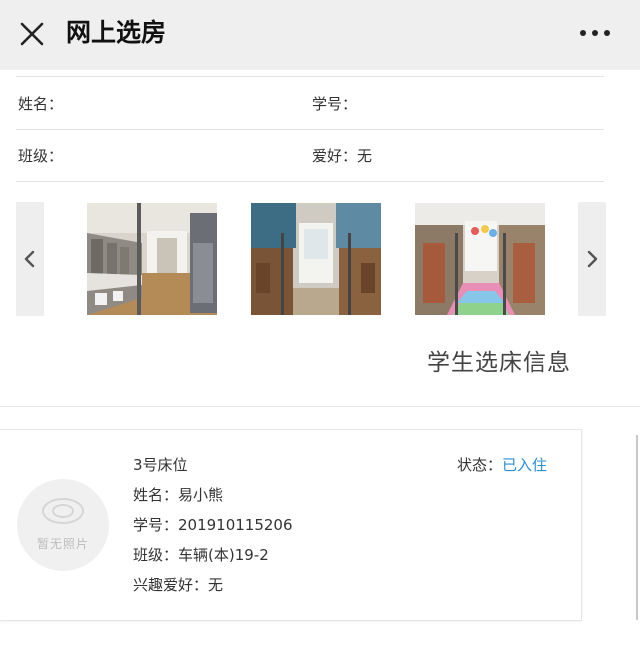 The width and height of the screenshot is (640, 654). Describe the element at coordinates (365, 156) in the screenshot. I see `hobby-value: 无` at that location.